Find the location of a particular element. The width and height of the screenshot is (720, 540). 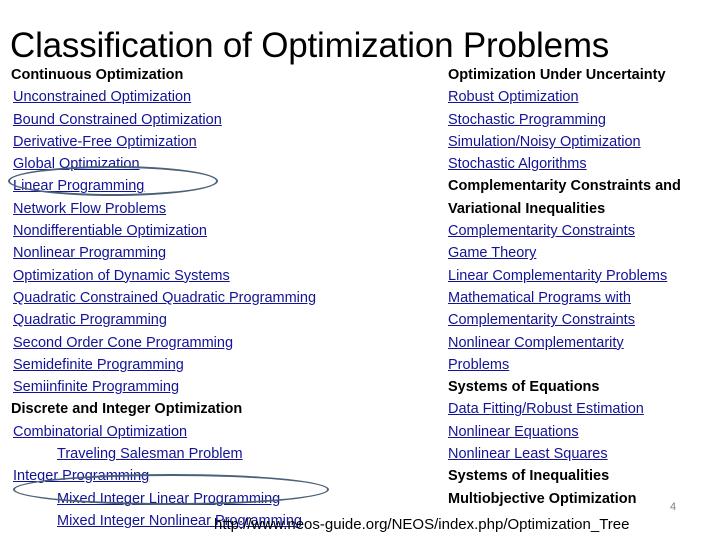

tree-link-simulation-noisy-optimization: Simulation/Noisy Optimization is located at coordinates (582, 142).